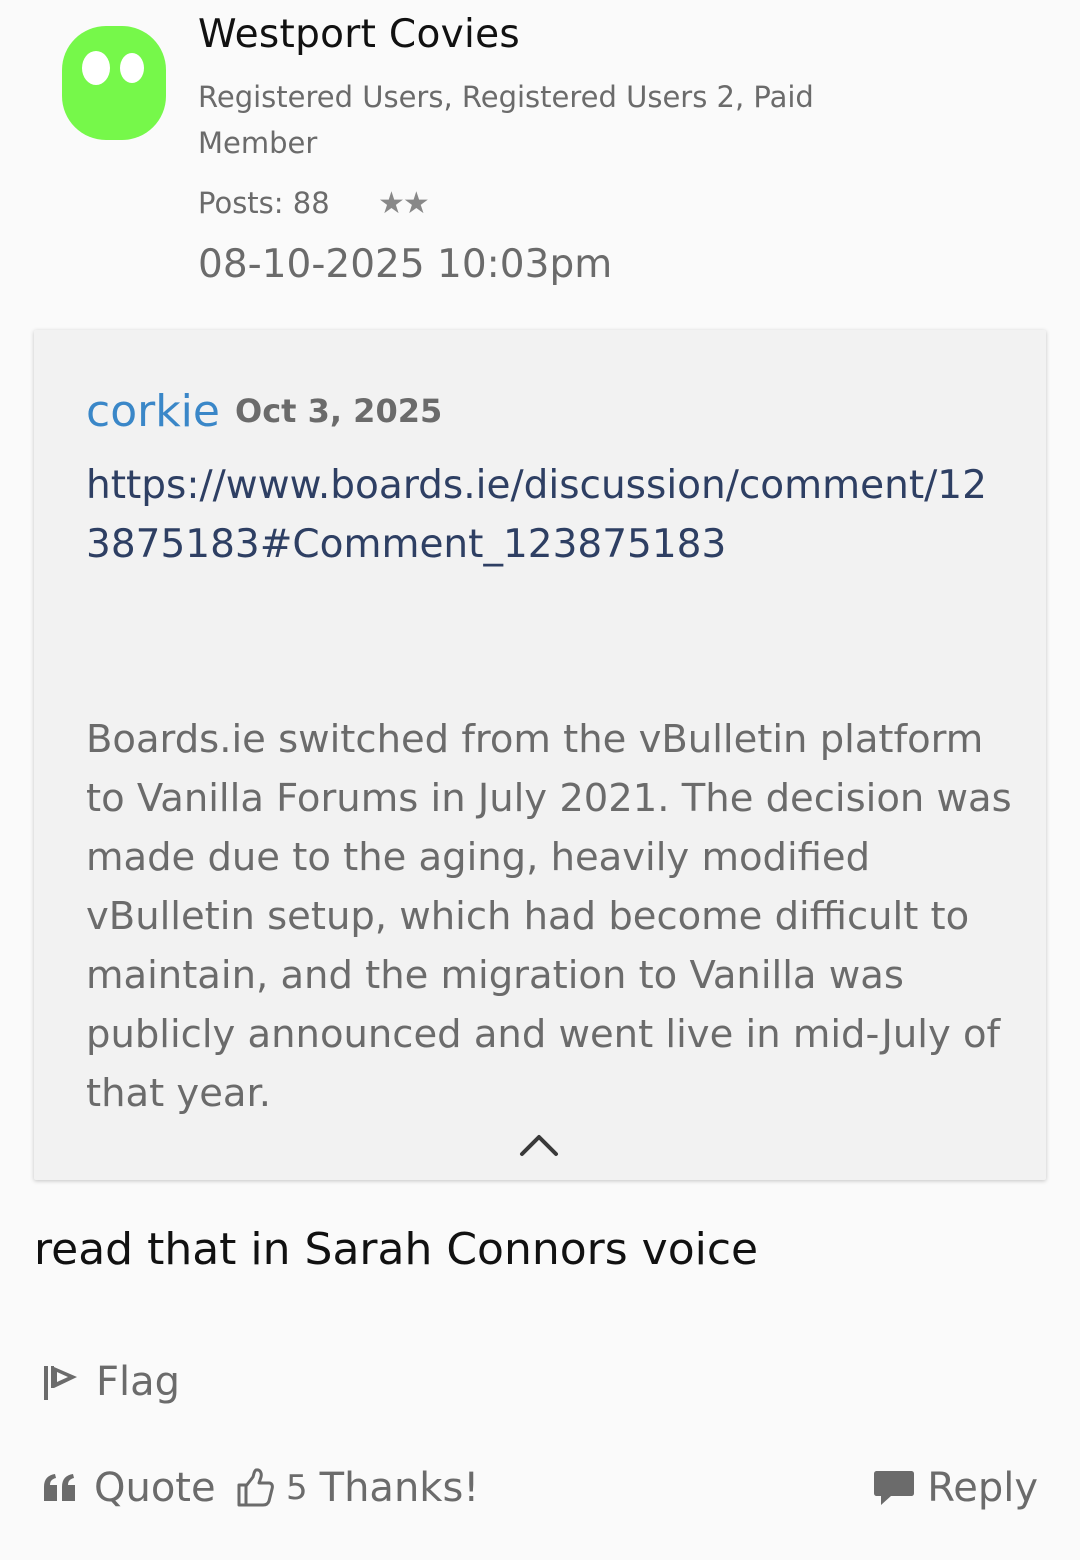 This screenshot has height=1560, width=1080. Describe the element at coordinates (404, 203) in the screenshot. I see `rank-stars-icon: ★★` at that location.